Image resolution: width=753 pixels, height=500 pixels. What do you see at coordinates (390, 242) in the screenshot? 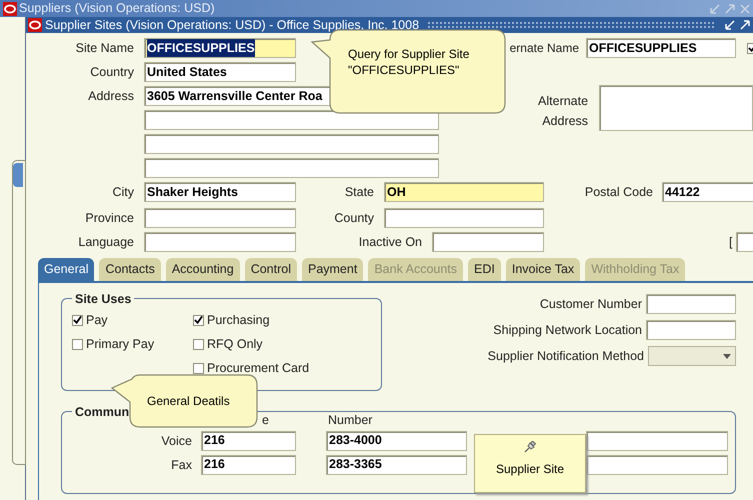
I see `field-label: Inactive On` at bounding box center [390, 242].